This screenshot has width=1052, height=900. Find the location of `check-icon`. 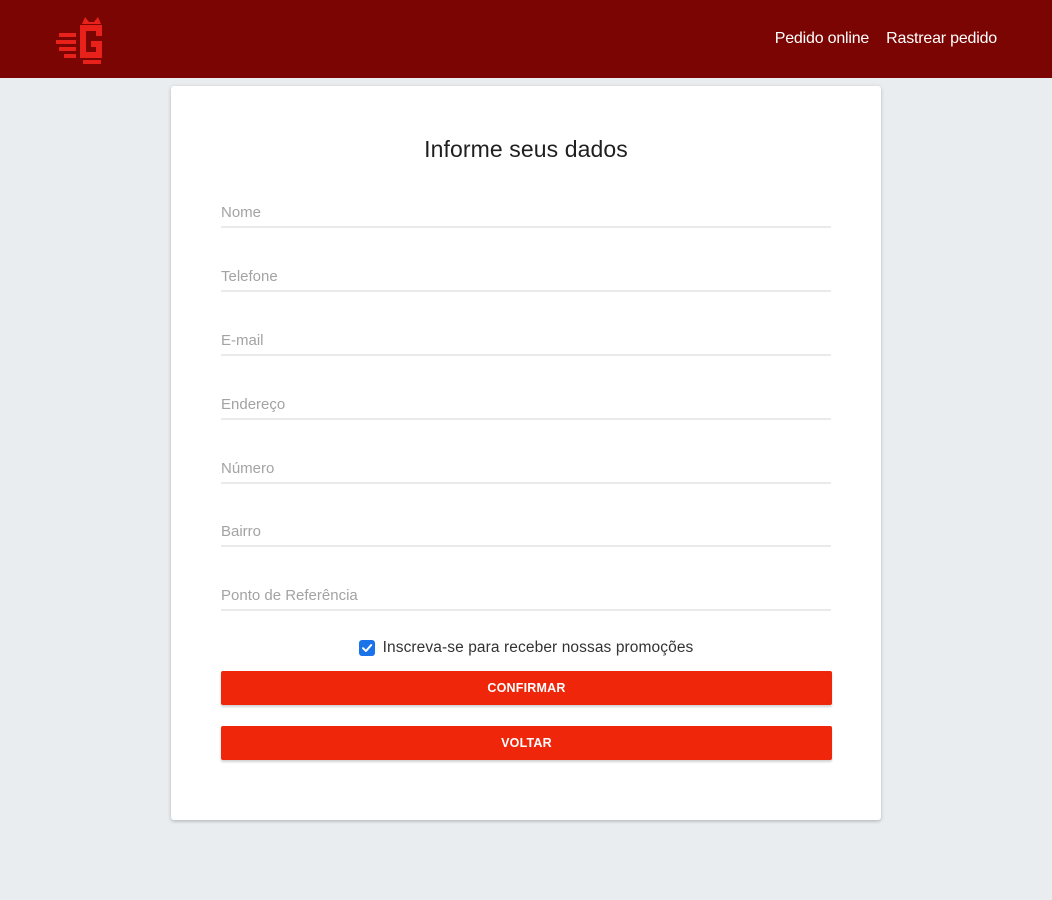

check-icon is located at coordinates (366, 648).